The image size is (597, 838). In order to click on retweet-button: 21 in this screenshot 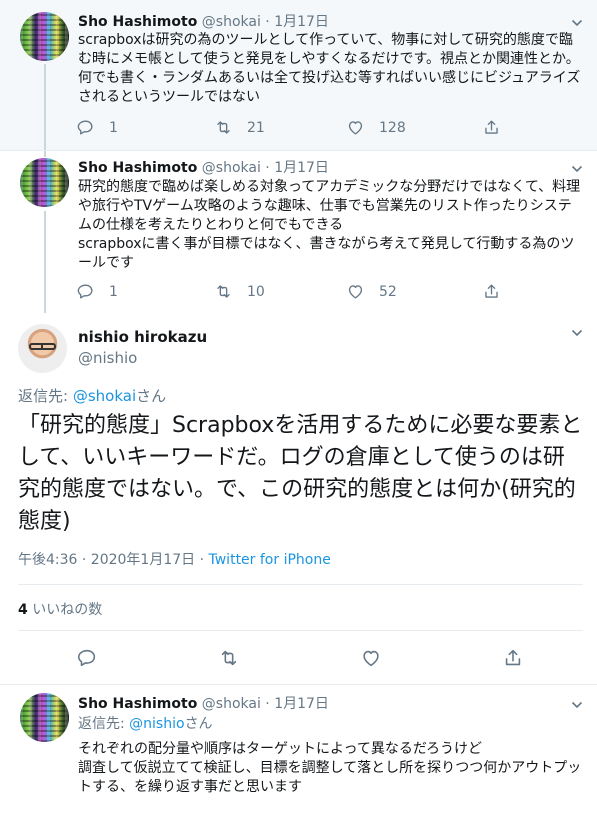, I will do `click(239, 127)`.